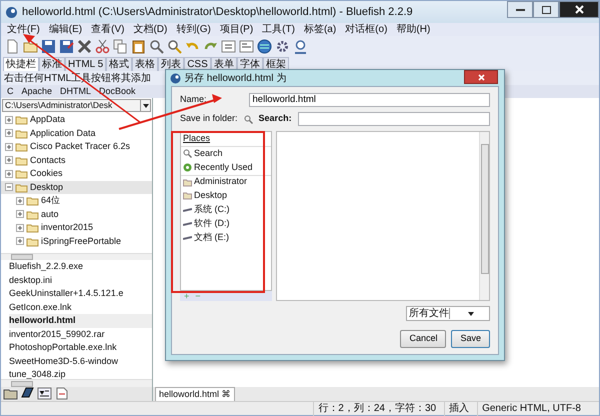 Image resolution: width=600 pixels, height=416 pixels. I want to click on toolbar-tab: 列表, so click(171, 64).